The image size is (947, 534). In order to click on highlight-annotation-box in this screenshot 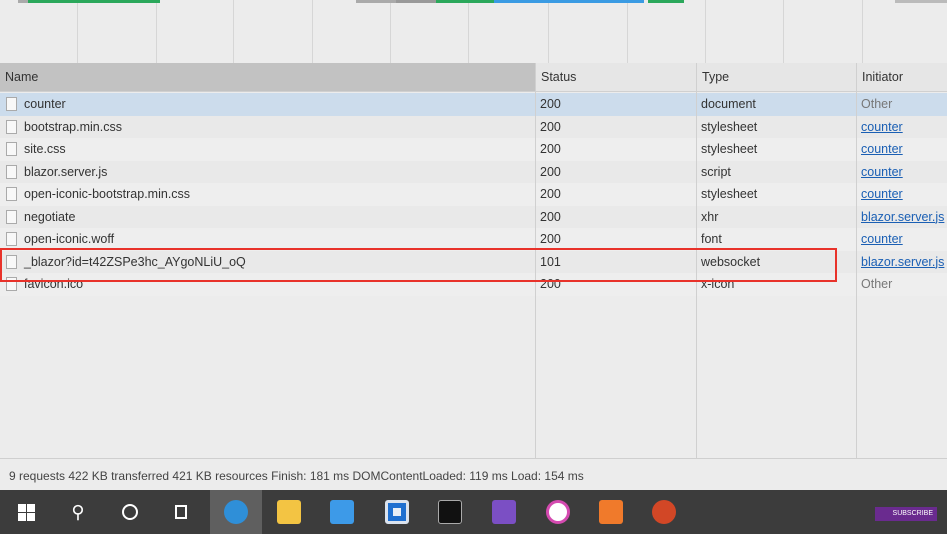, I will do `click(418, 265)`.